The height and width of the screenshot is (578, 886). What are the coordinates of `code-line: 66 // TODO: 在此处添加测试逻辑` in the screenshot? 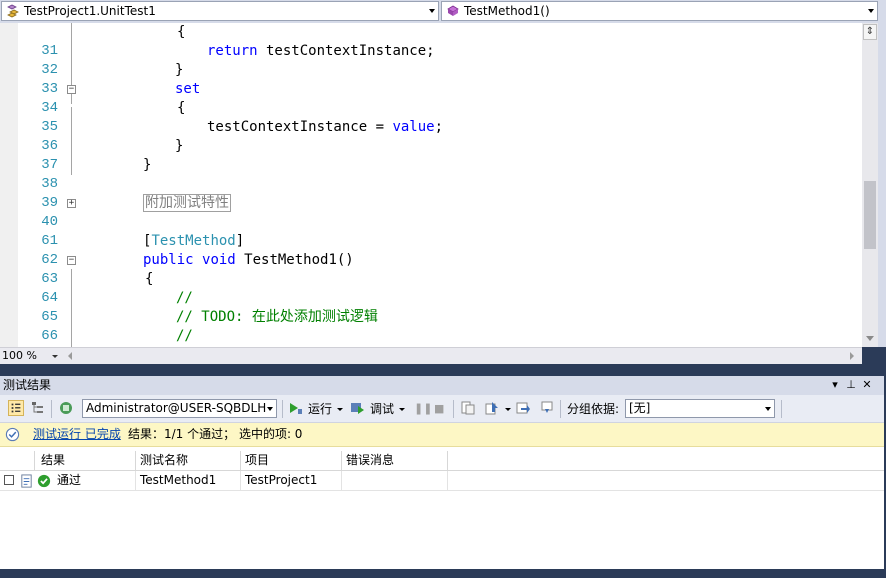 It's located at (431, 326).